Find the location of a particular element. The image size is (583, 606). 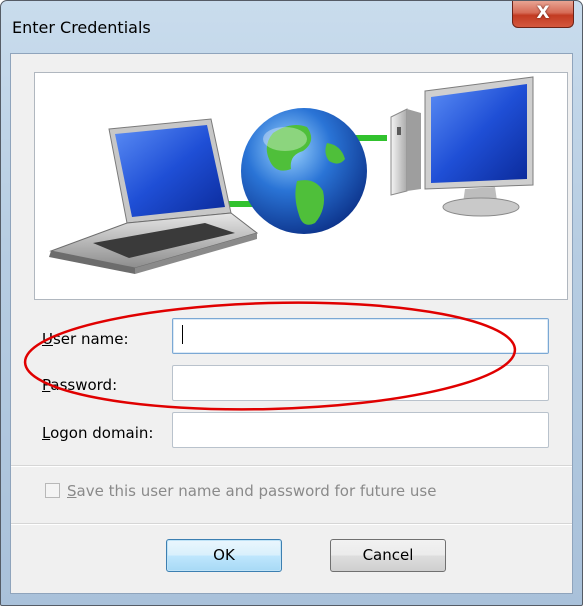

globe-icon is located at coordinates (304, 171).